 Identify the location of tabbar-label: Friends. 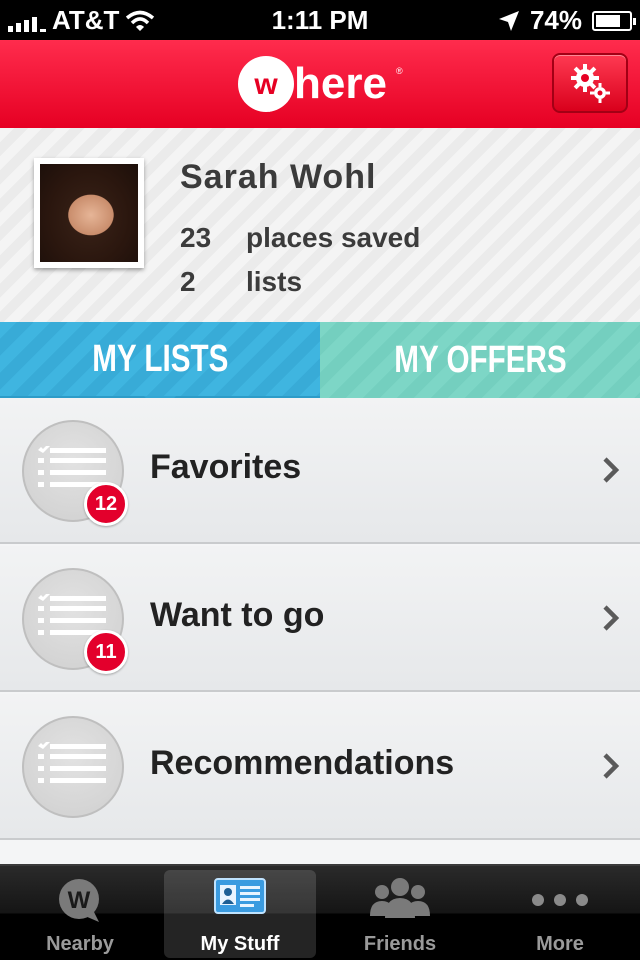
(400, 944).